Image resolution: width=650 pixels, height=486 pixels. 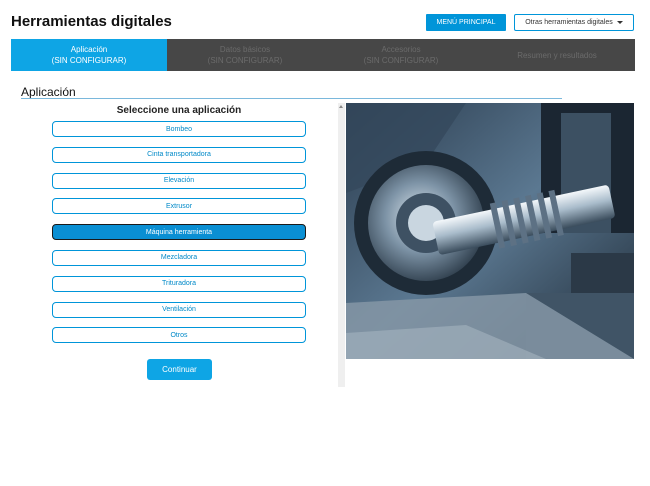 I want to click on application-heading: Seleccione una aplicación, so click(x=179, y=110).